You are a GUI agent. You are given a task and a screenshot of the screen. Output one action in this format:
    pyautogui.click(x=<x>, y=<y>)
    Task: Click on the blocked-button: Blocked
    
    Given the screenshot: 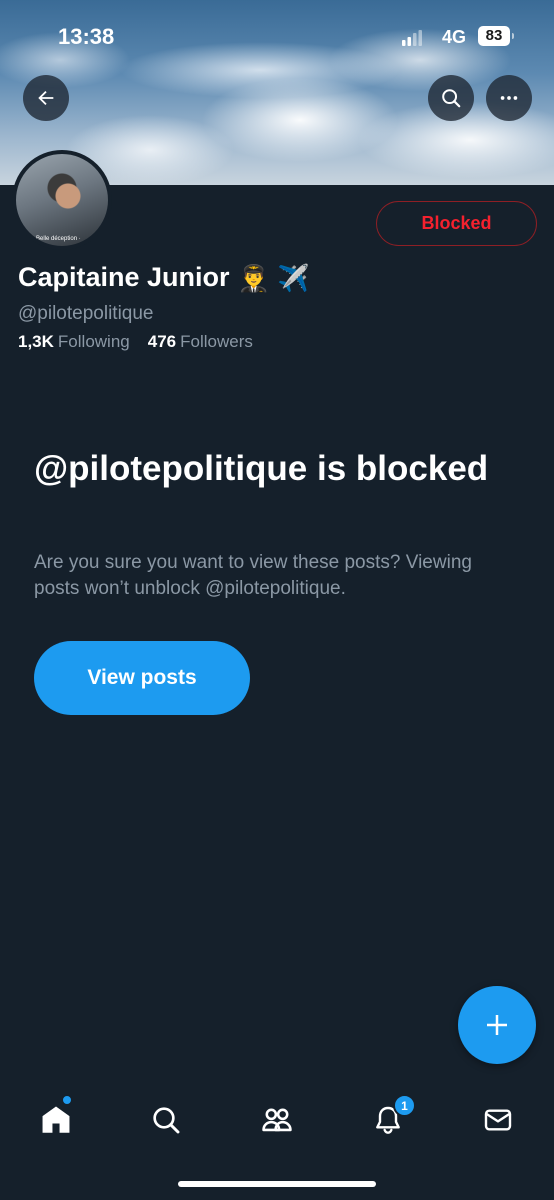 What is the action you would take?
    pyautogui.click(x=456, y=223)
    